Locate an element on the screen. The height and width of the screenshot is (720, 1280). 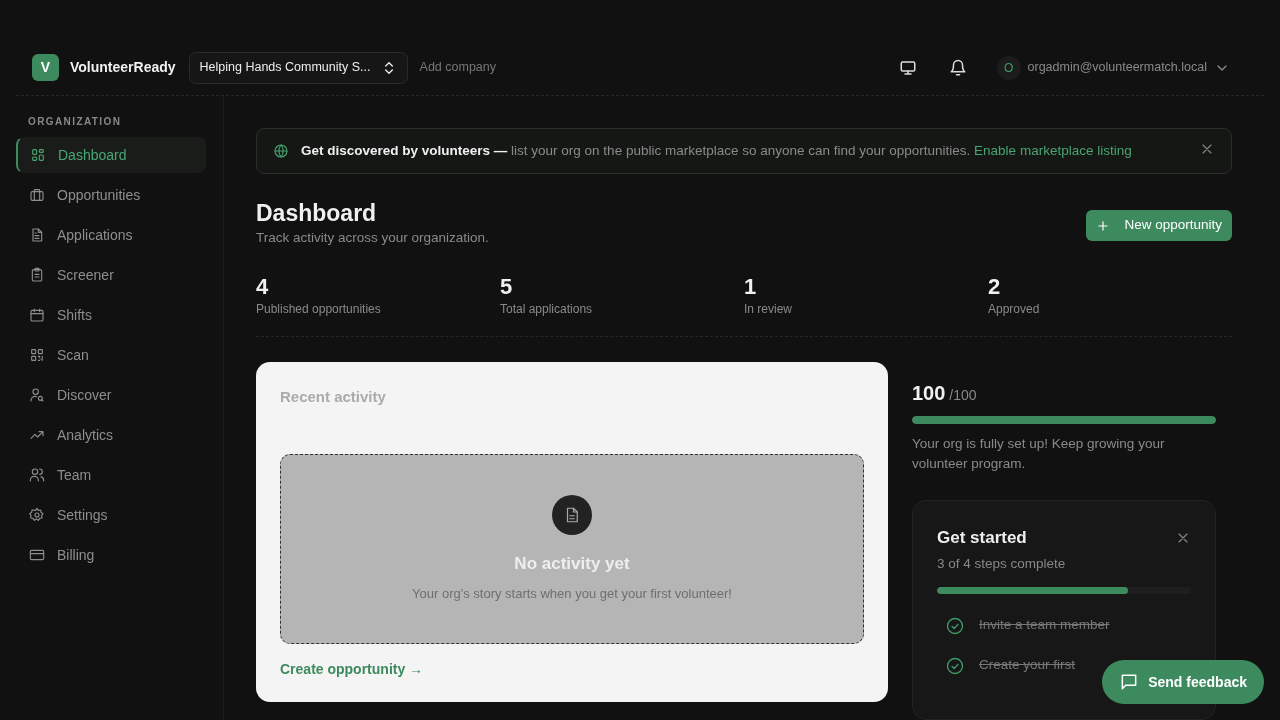
enable-marketplace-link: Enable marketplace listing is located at coordinates (1053, 150).